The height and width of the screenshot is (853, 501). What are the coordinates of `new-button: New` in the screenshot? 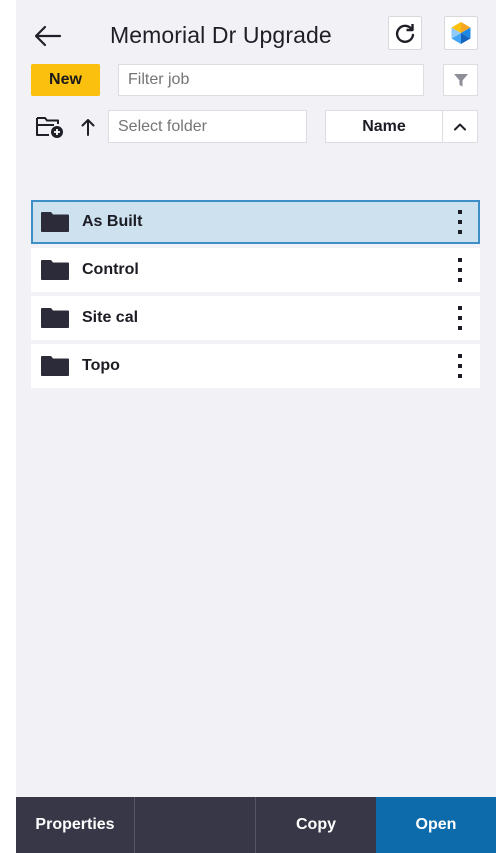 It's located at (65, 80).